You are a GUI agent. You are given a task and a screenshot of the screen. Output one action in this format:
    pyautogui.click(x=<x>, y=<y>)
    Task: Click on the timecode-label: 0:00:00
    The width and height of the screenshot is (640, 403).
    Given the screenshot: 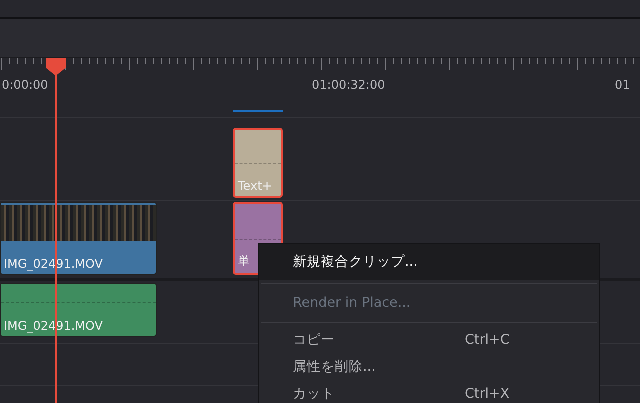 What is the action you would take?
    pyautogui.click(x=25, y=85)
    